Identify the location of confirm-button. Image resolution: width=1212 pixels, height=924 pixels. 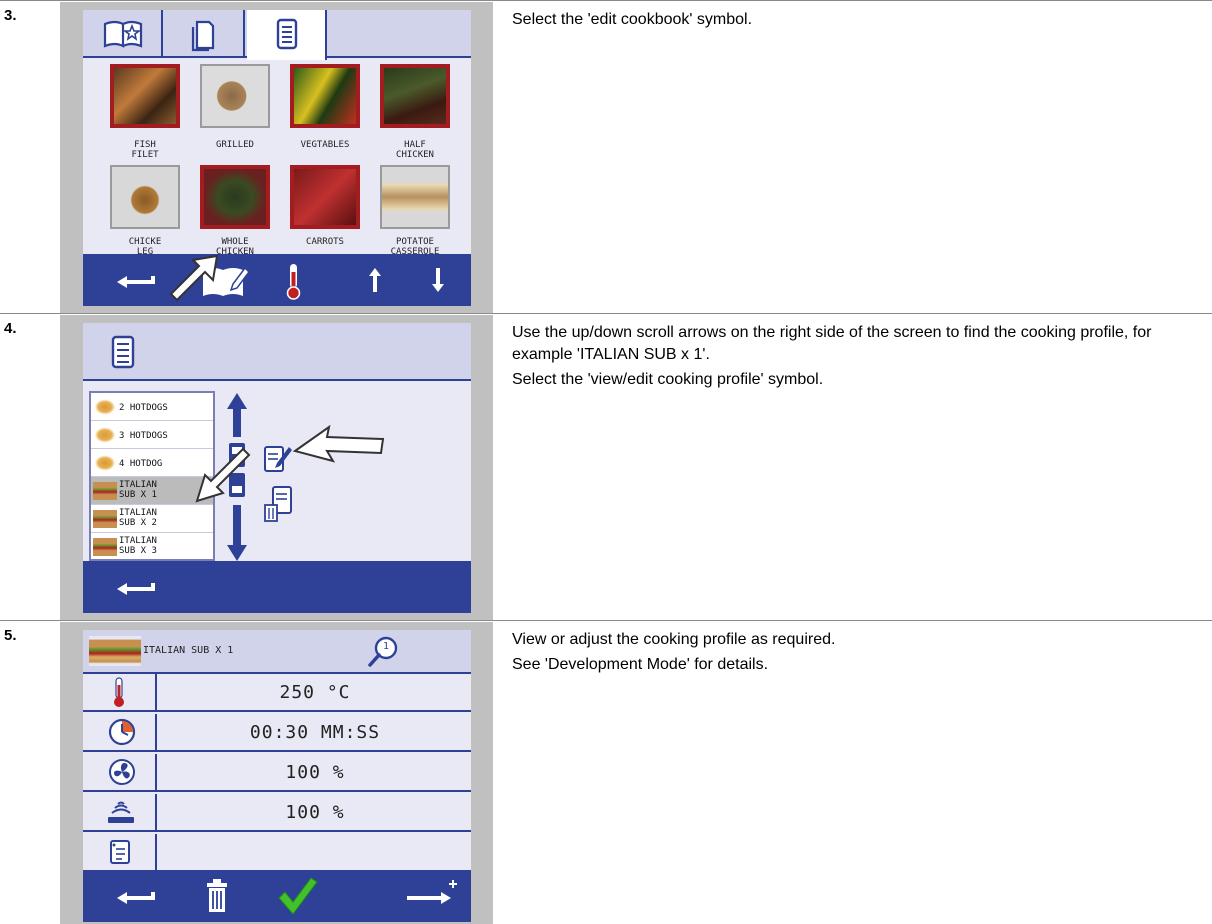
(296, 896).